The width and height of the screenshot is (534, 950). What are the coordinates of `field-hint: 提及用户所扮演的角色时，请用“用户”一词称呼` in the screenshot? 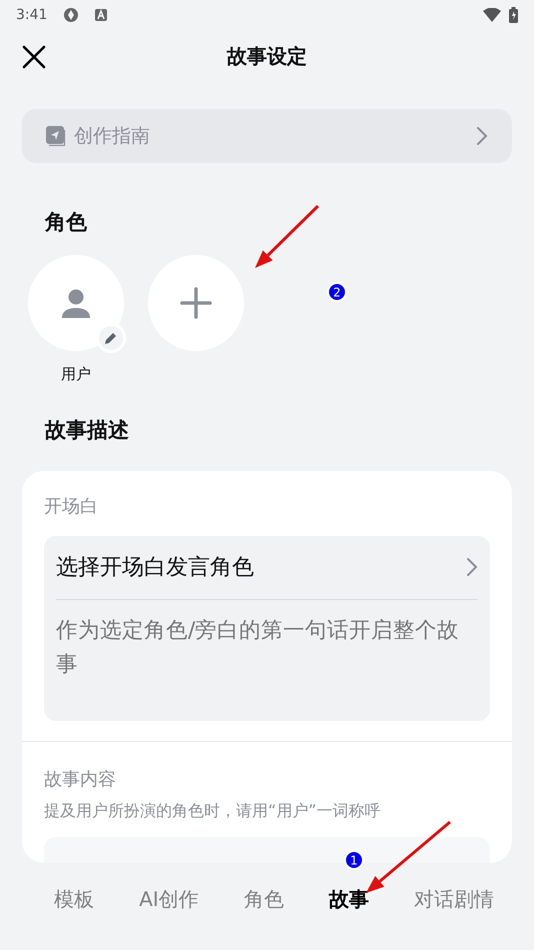 It's located at (213, 811).